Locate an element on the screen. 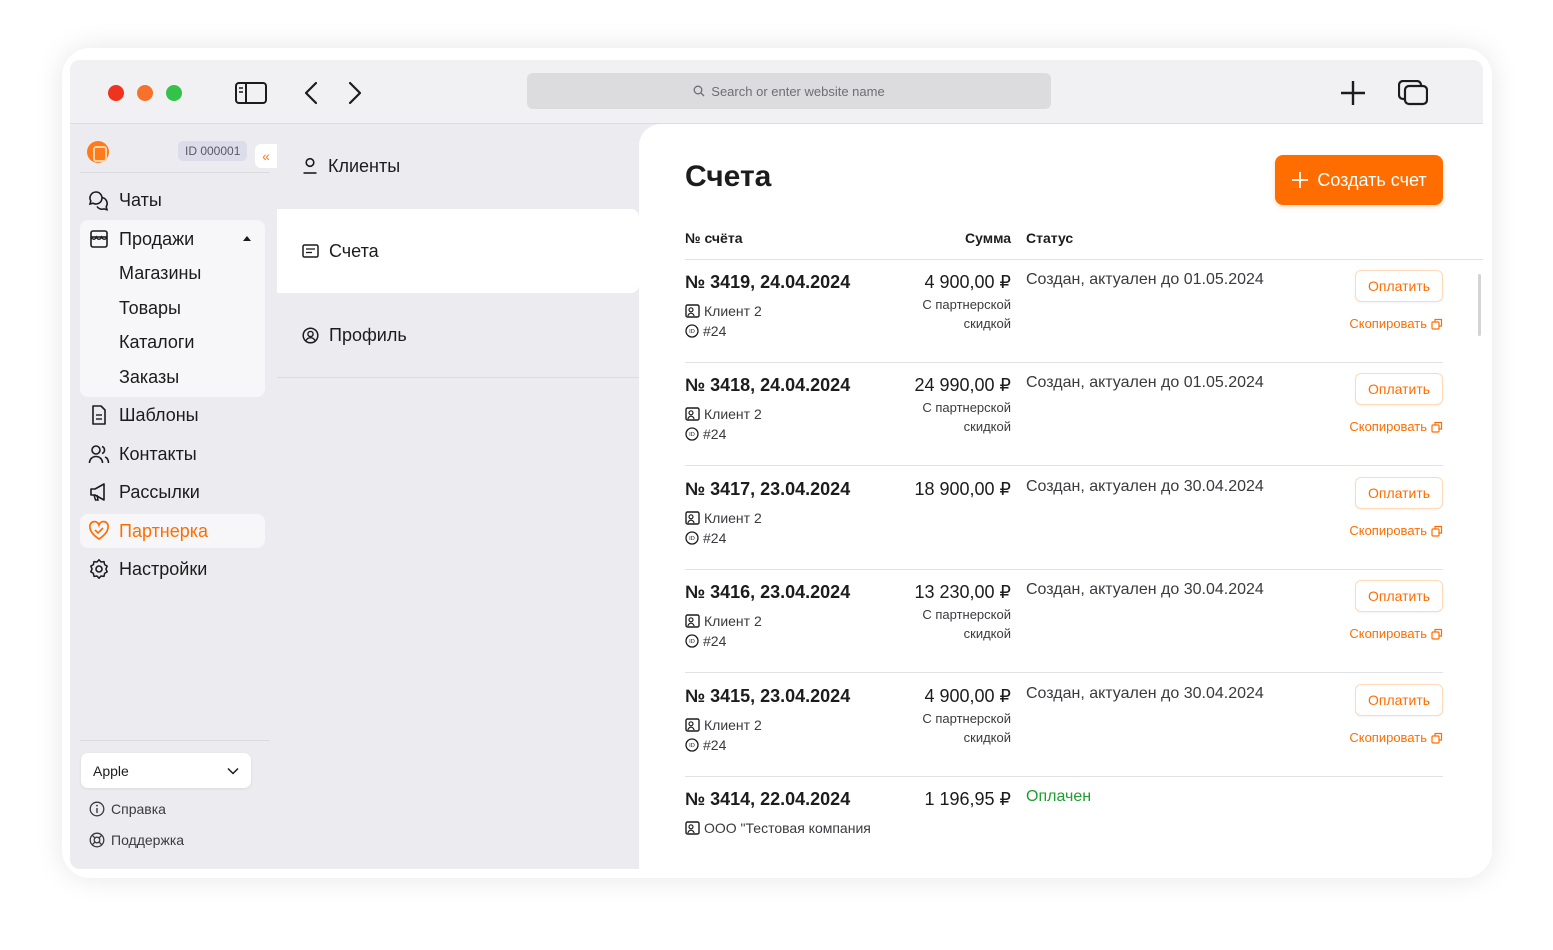 Image resolution: width=1553 pixels, height=950 pixels. sidebar-item-settings: Настройки is located at coordinates (172, 569).